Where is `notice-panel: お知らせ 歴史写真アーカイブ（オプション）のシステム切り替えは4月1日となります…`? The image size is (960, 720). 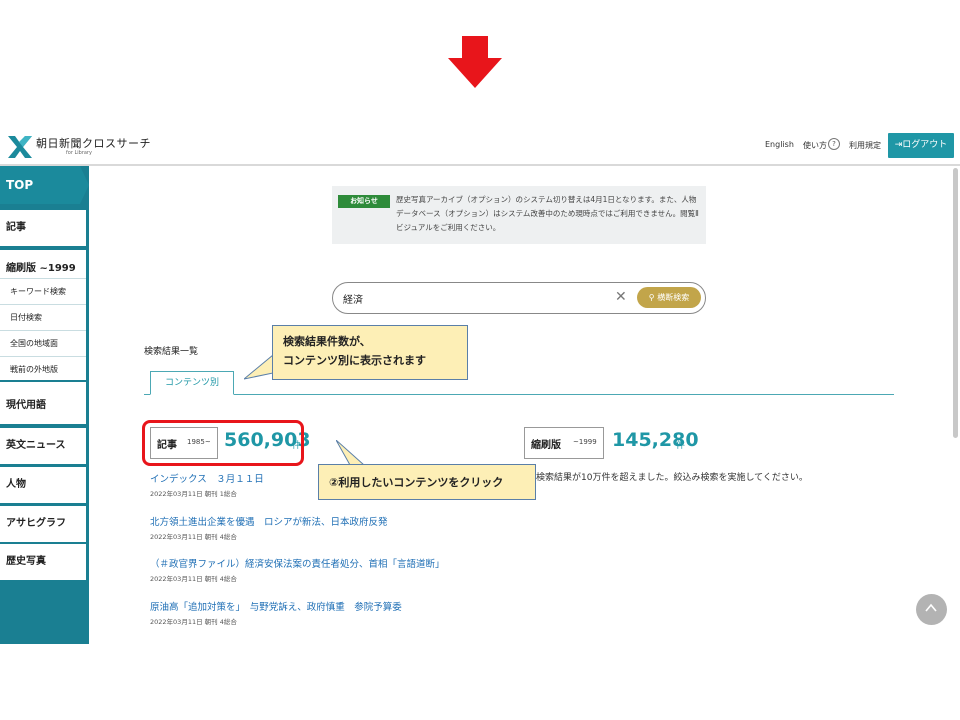
notice-panel: お知らせ 歴史写真アーカイブ（オプション）のシステム切り替えは4月1日となります… is located at coordinates (519, 215).